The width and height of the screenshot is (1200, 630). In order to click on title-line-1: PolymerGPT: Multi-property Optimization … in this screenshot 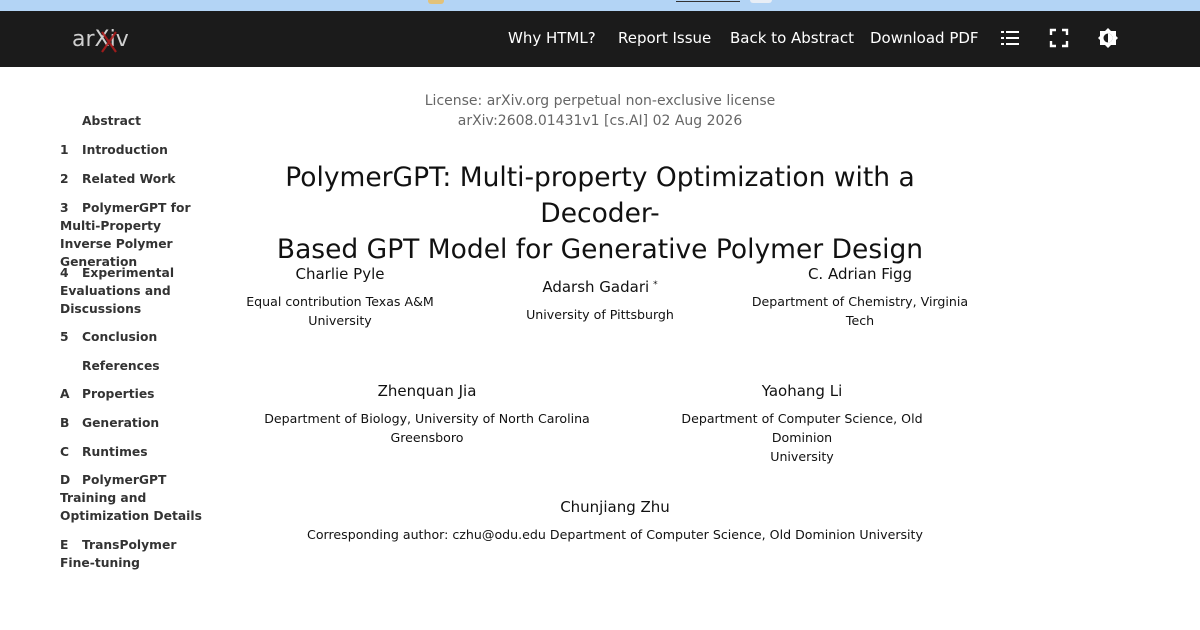, I will do `click(600, 195)`.